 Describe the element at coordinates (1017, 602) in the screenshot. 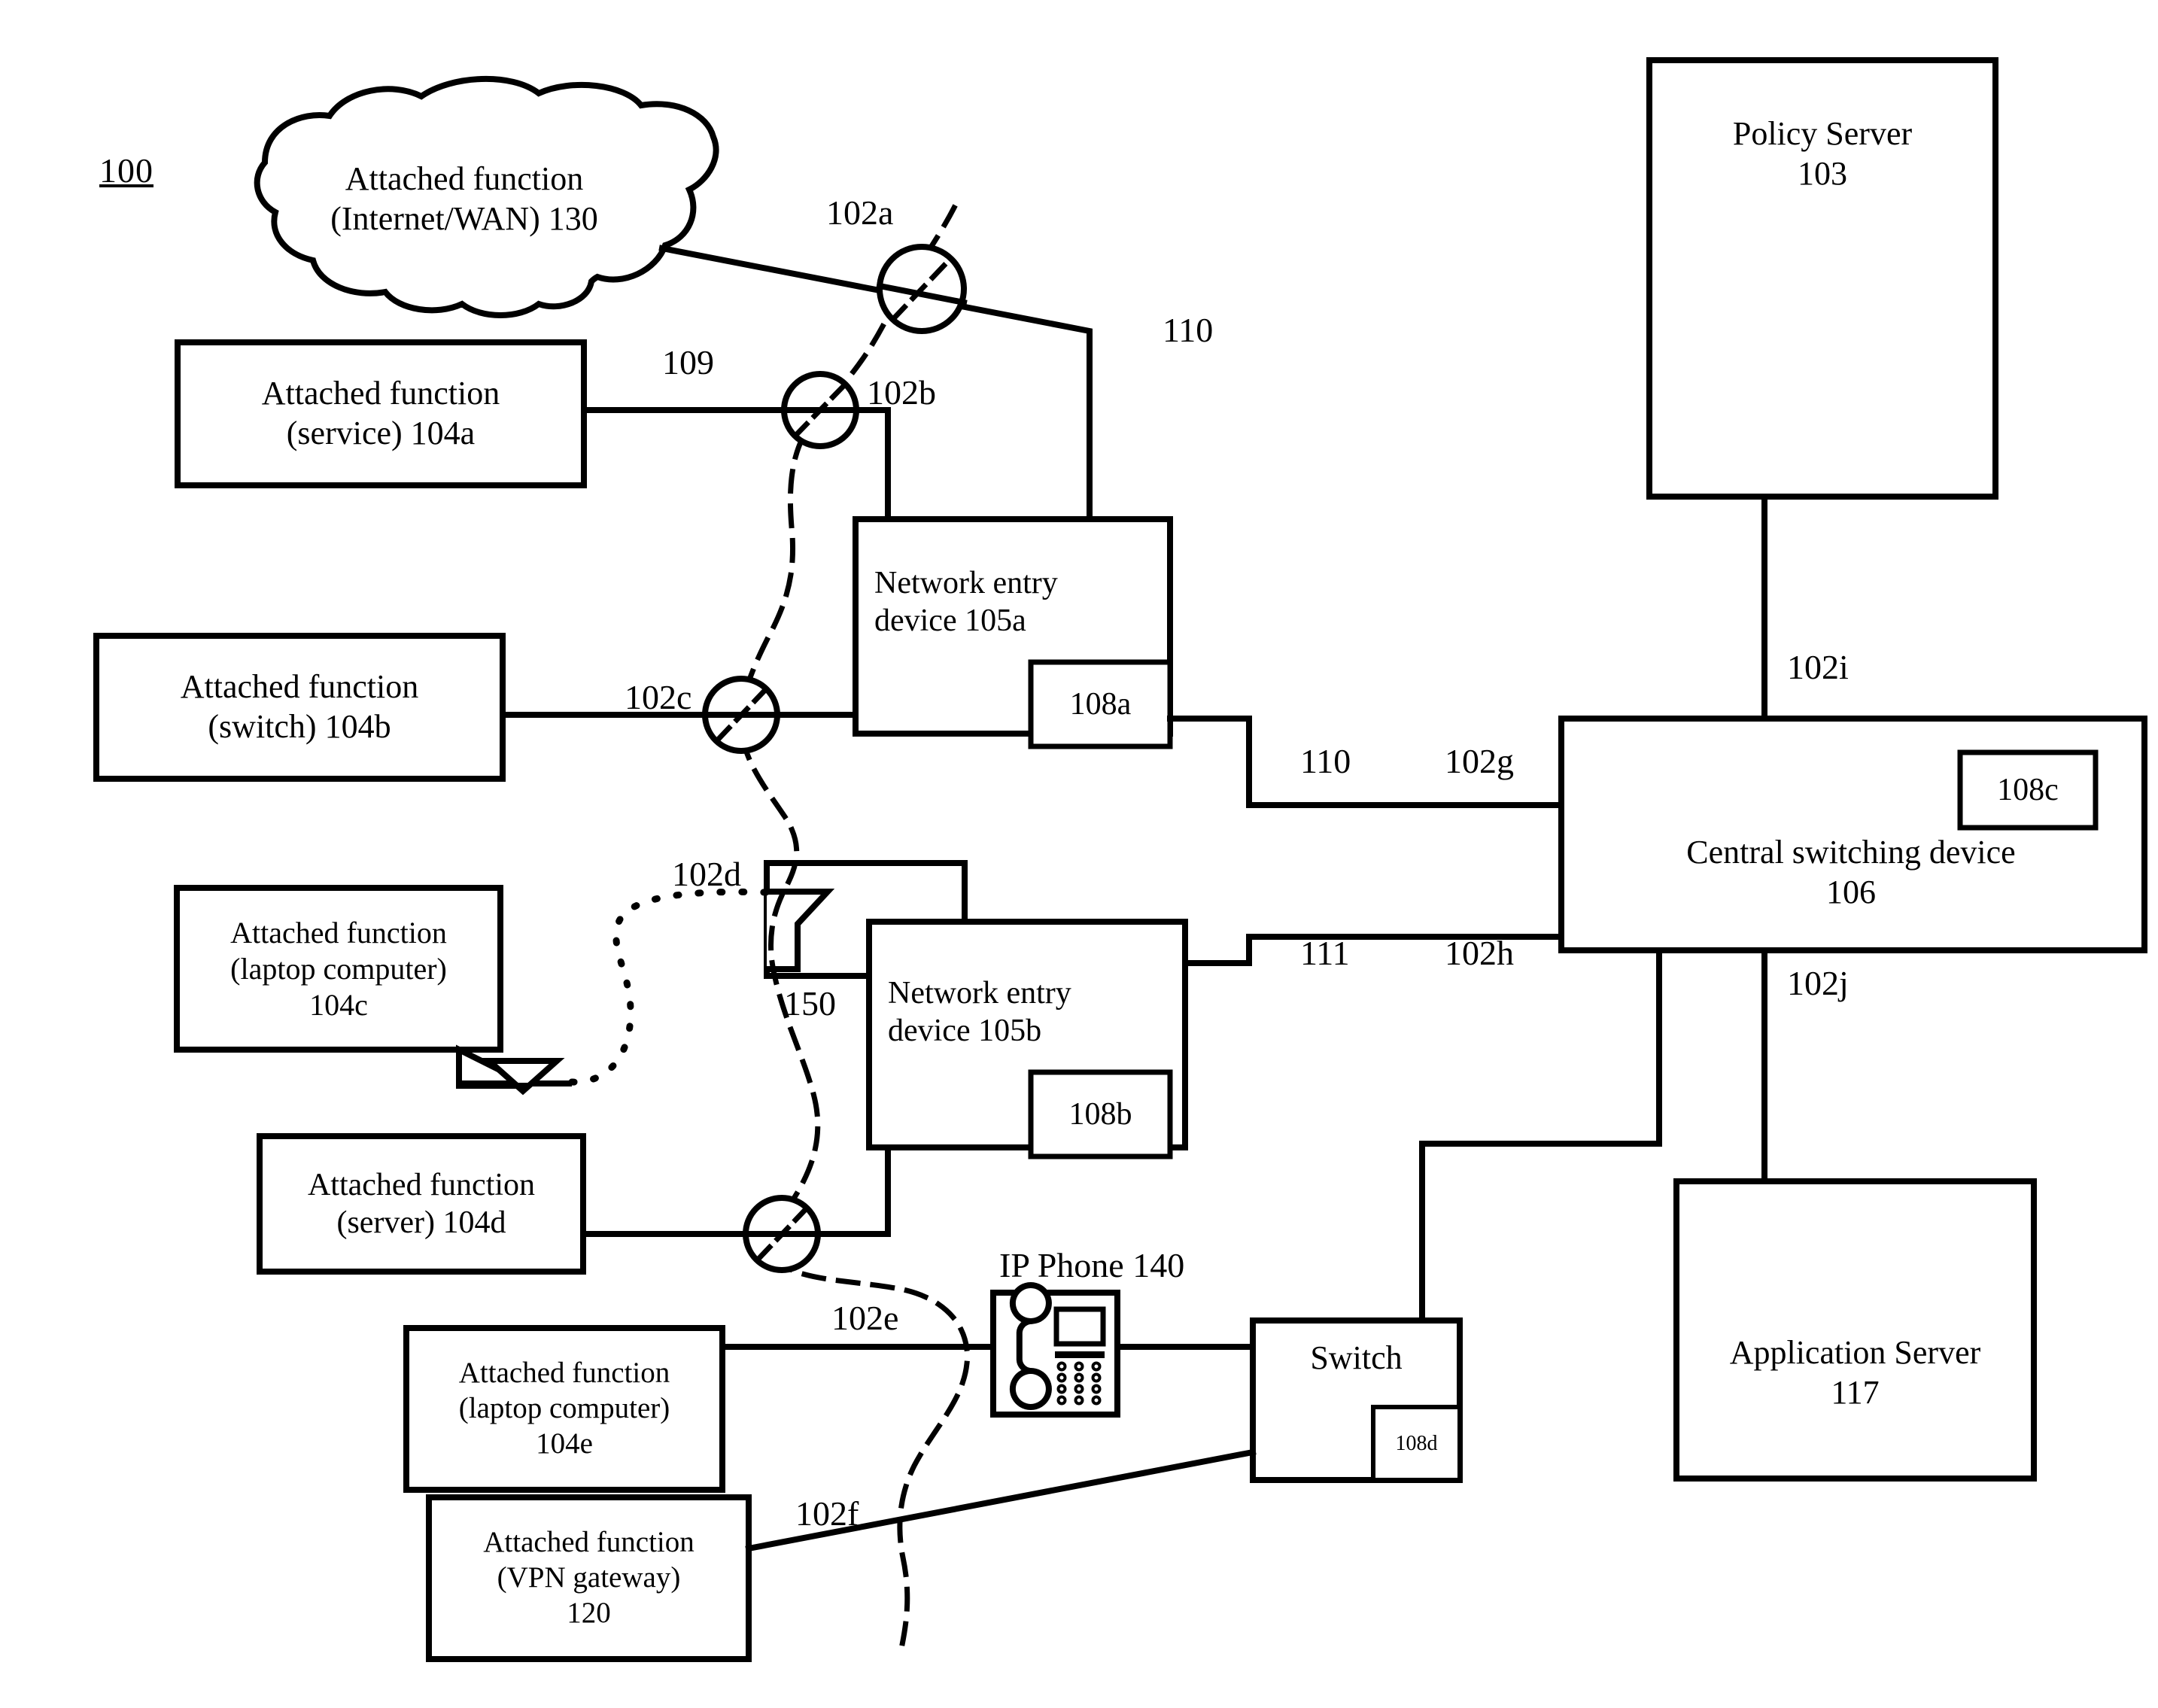

I see `network-entry-device-a-label: Network entry device 105a` at that location.